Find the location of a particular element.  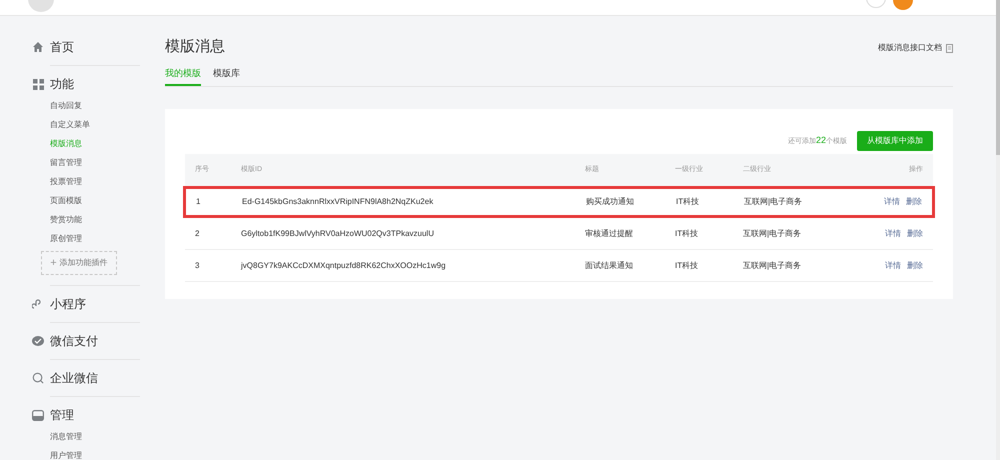

table-cell-text: 3 is located at coordinates (197, 266).